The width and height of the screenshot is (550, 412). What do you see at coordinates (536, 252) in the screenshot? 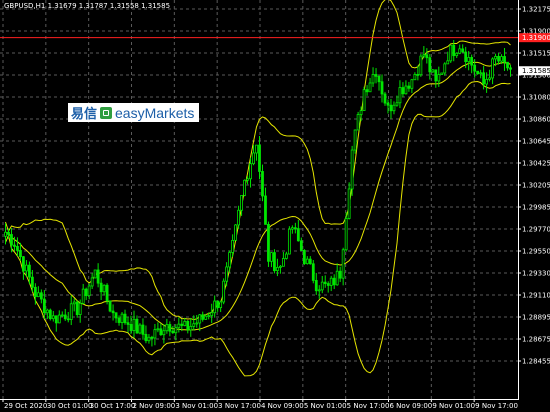
I see `y-tick-label: 1.29550` at bounding box center [536, 252].